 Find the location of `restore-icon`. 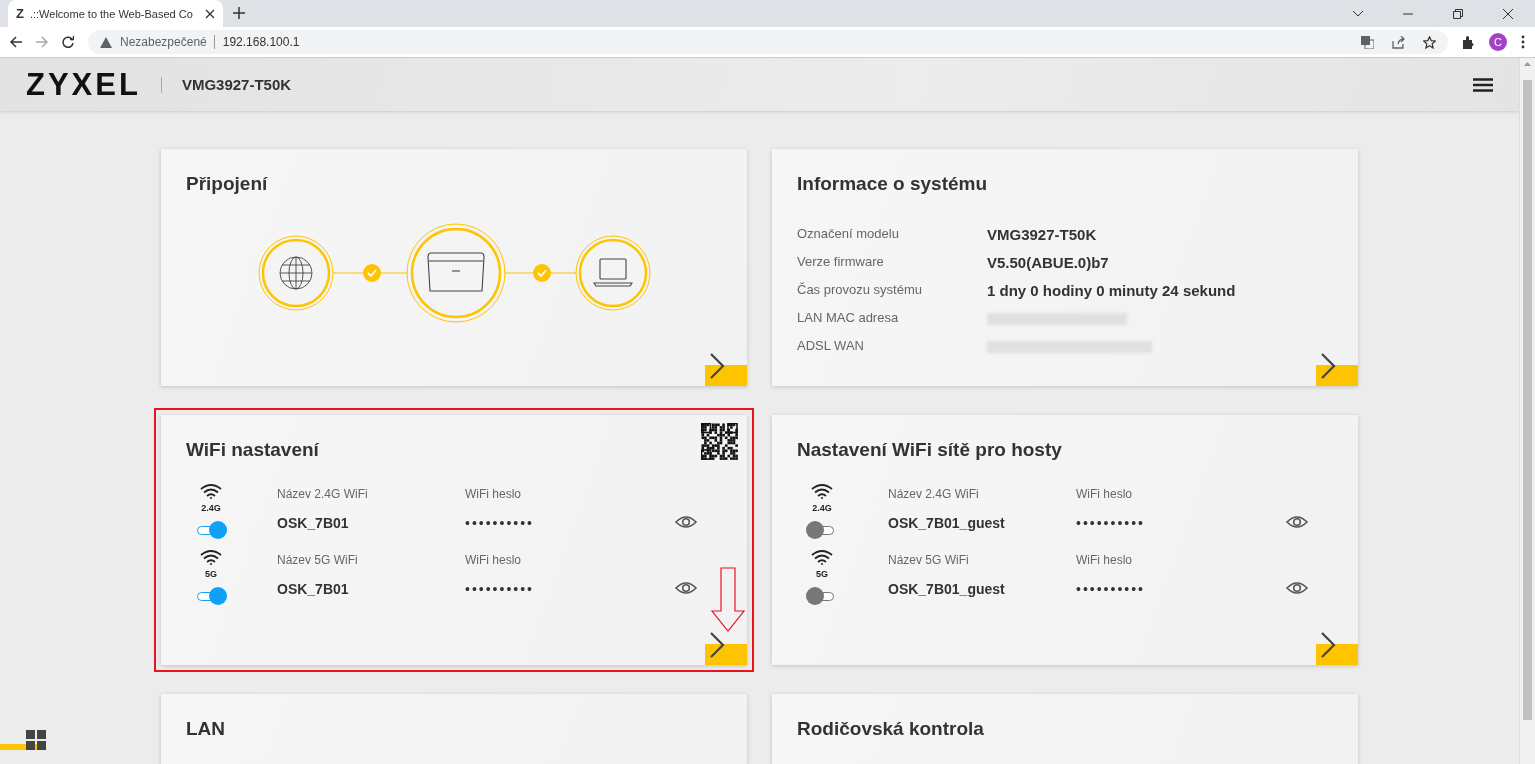

restore-icon is located at coordinates (1458, 13).